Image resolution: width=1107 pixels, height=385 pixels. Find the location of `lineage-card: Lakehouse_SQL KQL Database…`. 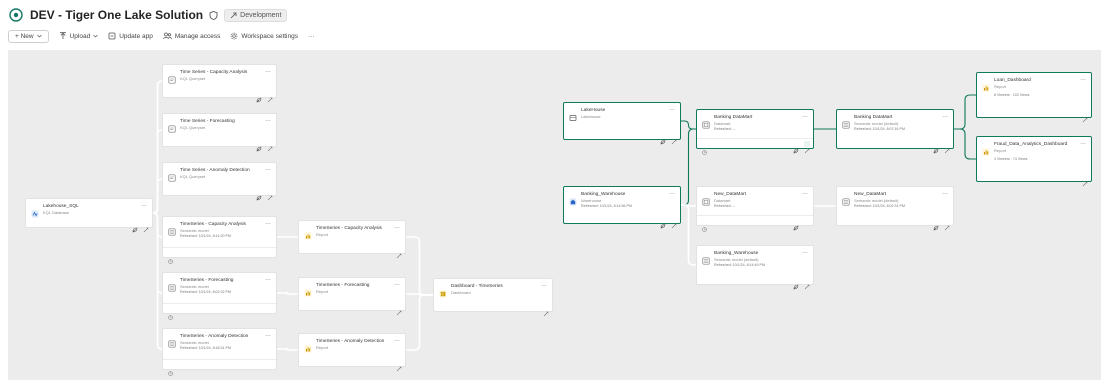

lineage-card: Lakehouse_SQL KQL Database… is located at coordinates (89, 215).